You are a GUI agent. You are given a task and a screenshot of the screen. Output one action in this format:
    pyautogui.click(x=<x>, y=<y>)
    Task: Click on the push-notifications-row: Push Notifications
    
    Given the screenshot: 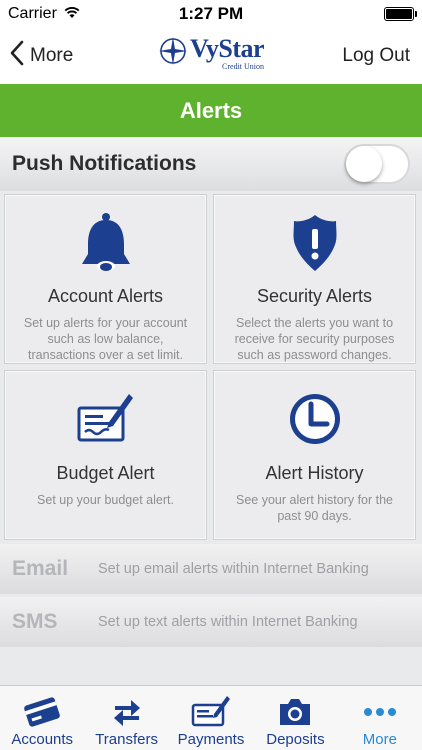 What is the action you would take?
    pyautogui.click(x=211, y=164)
    